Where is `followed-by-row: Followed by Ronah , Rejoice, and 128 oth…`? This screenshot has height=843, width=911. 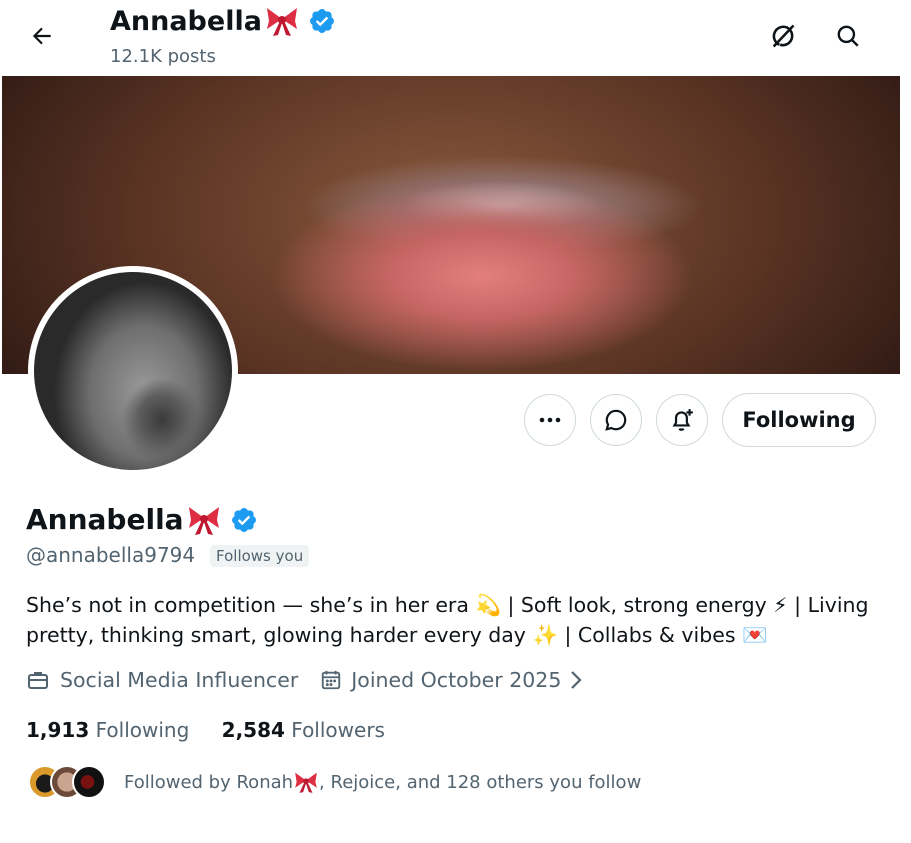 followed-by-row: Followed by Ronah , Rejoice, and 128 oth… is located at coordinates (334, 782).